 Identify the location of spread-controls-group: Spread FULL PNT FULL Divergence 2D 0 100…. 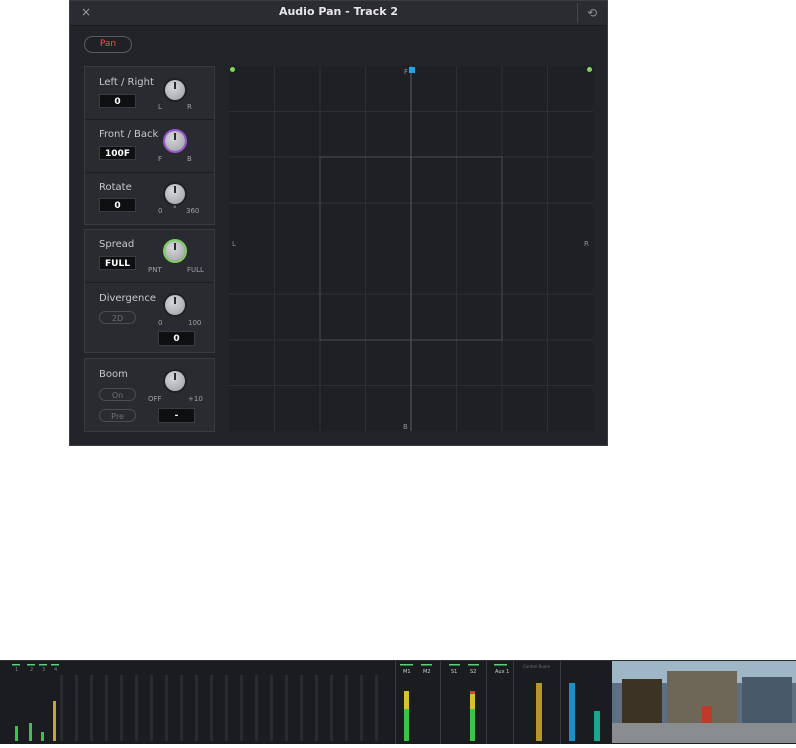
(149, 291).